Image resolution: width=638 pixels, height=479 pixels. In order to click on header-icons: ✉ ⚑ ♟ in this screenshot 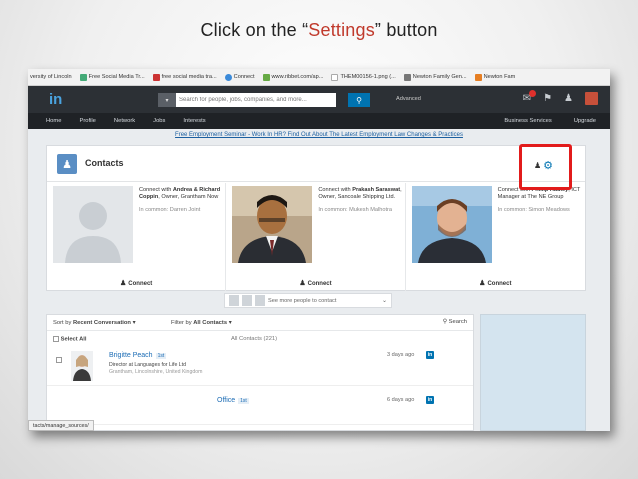, I will do `click(560, 98)`.